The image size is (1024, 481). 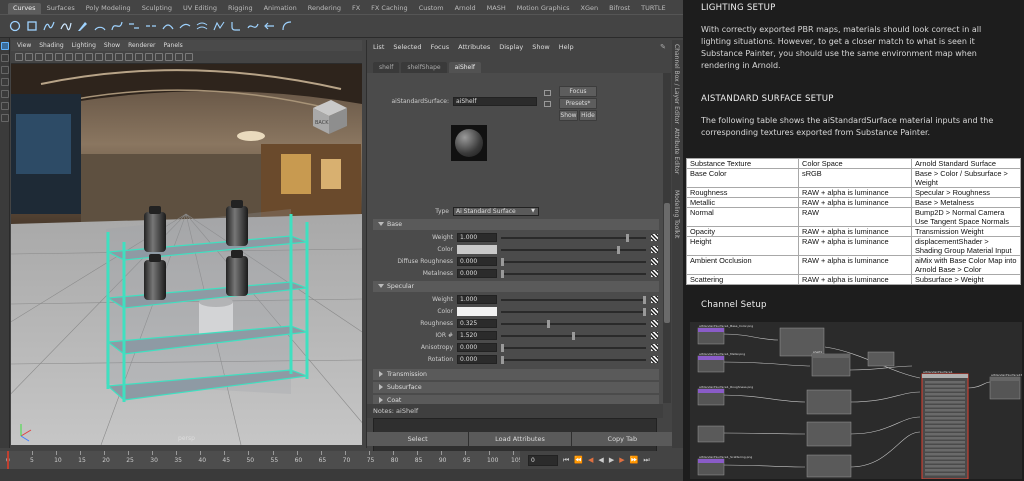 I want to click on node-name-field: aiShelf, so click(x=495, y=101).